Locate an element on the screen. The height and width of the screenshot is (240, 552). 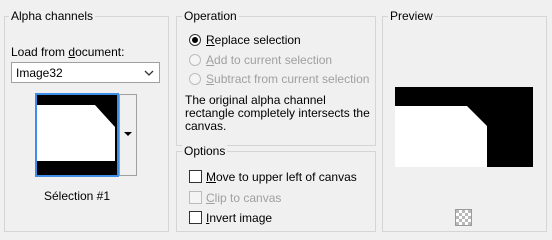
move-to-upper-left-label: Move to upper left of canvas is located at coordinates (281, 177).